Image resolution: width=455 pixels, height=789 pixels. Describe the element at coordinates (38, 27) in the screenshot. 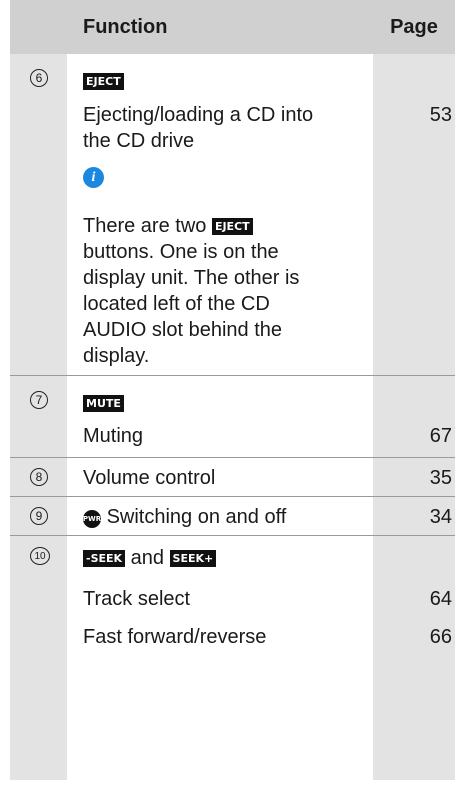

I see `header-number-cell` at that location.